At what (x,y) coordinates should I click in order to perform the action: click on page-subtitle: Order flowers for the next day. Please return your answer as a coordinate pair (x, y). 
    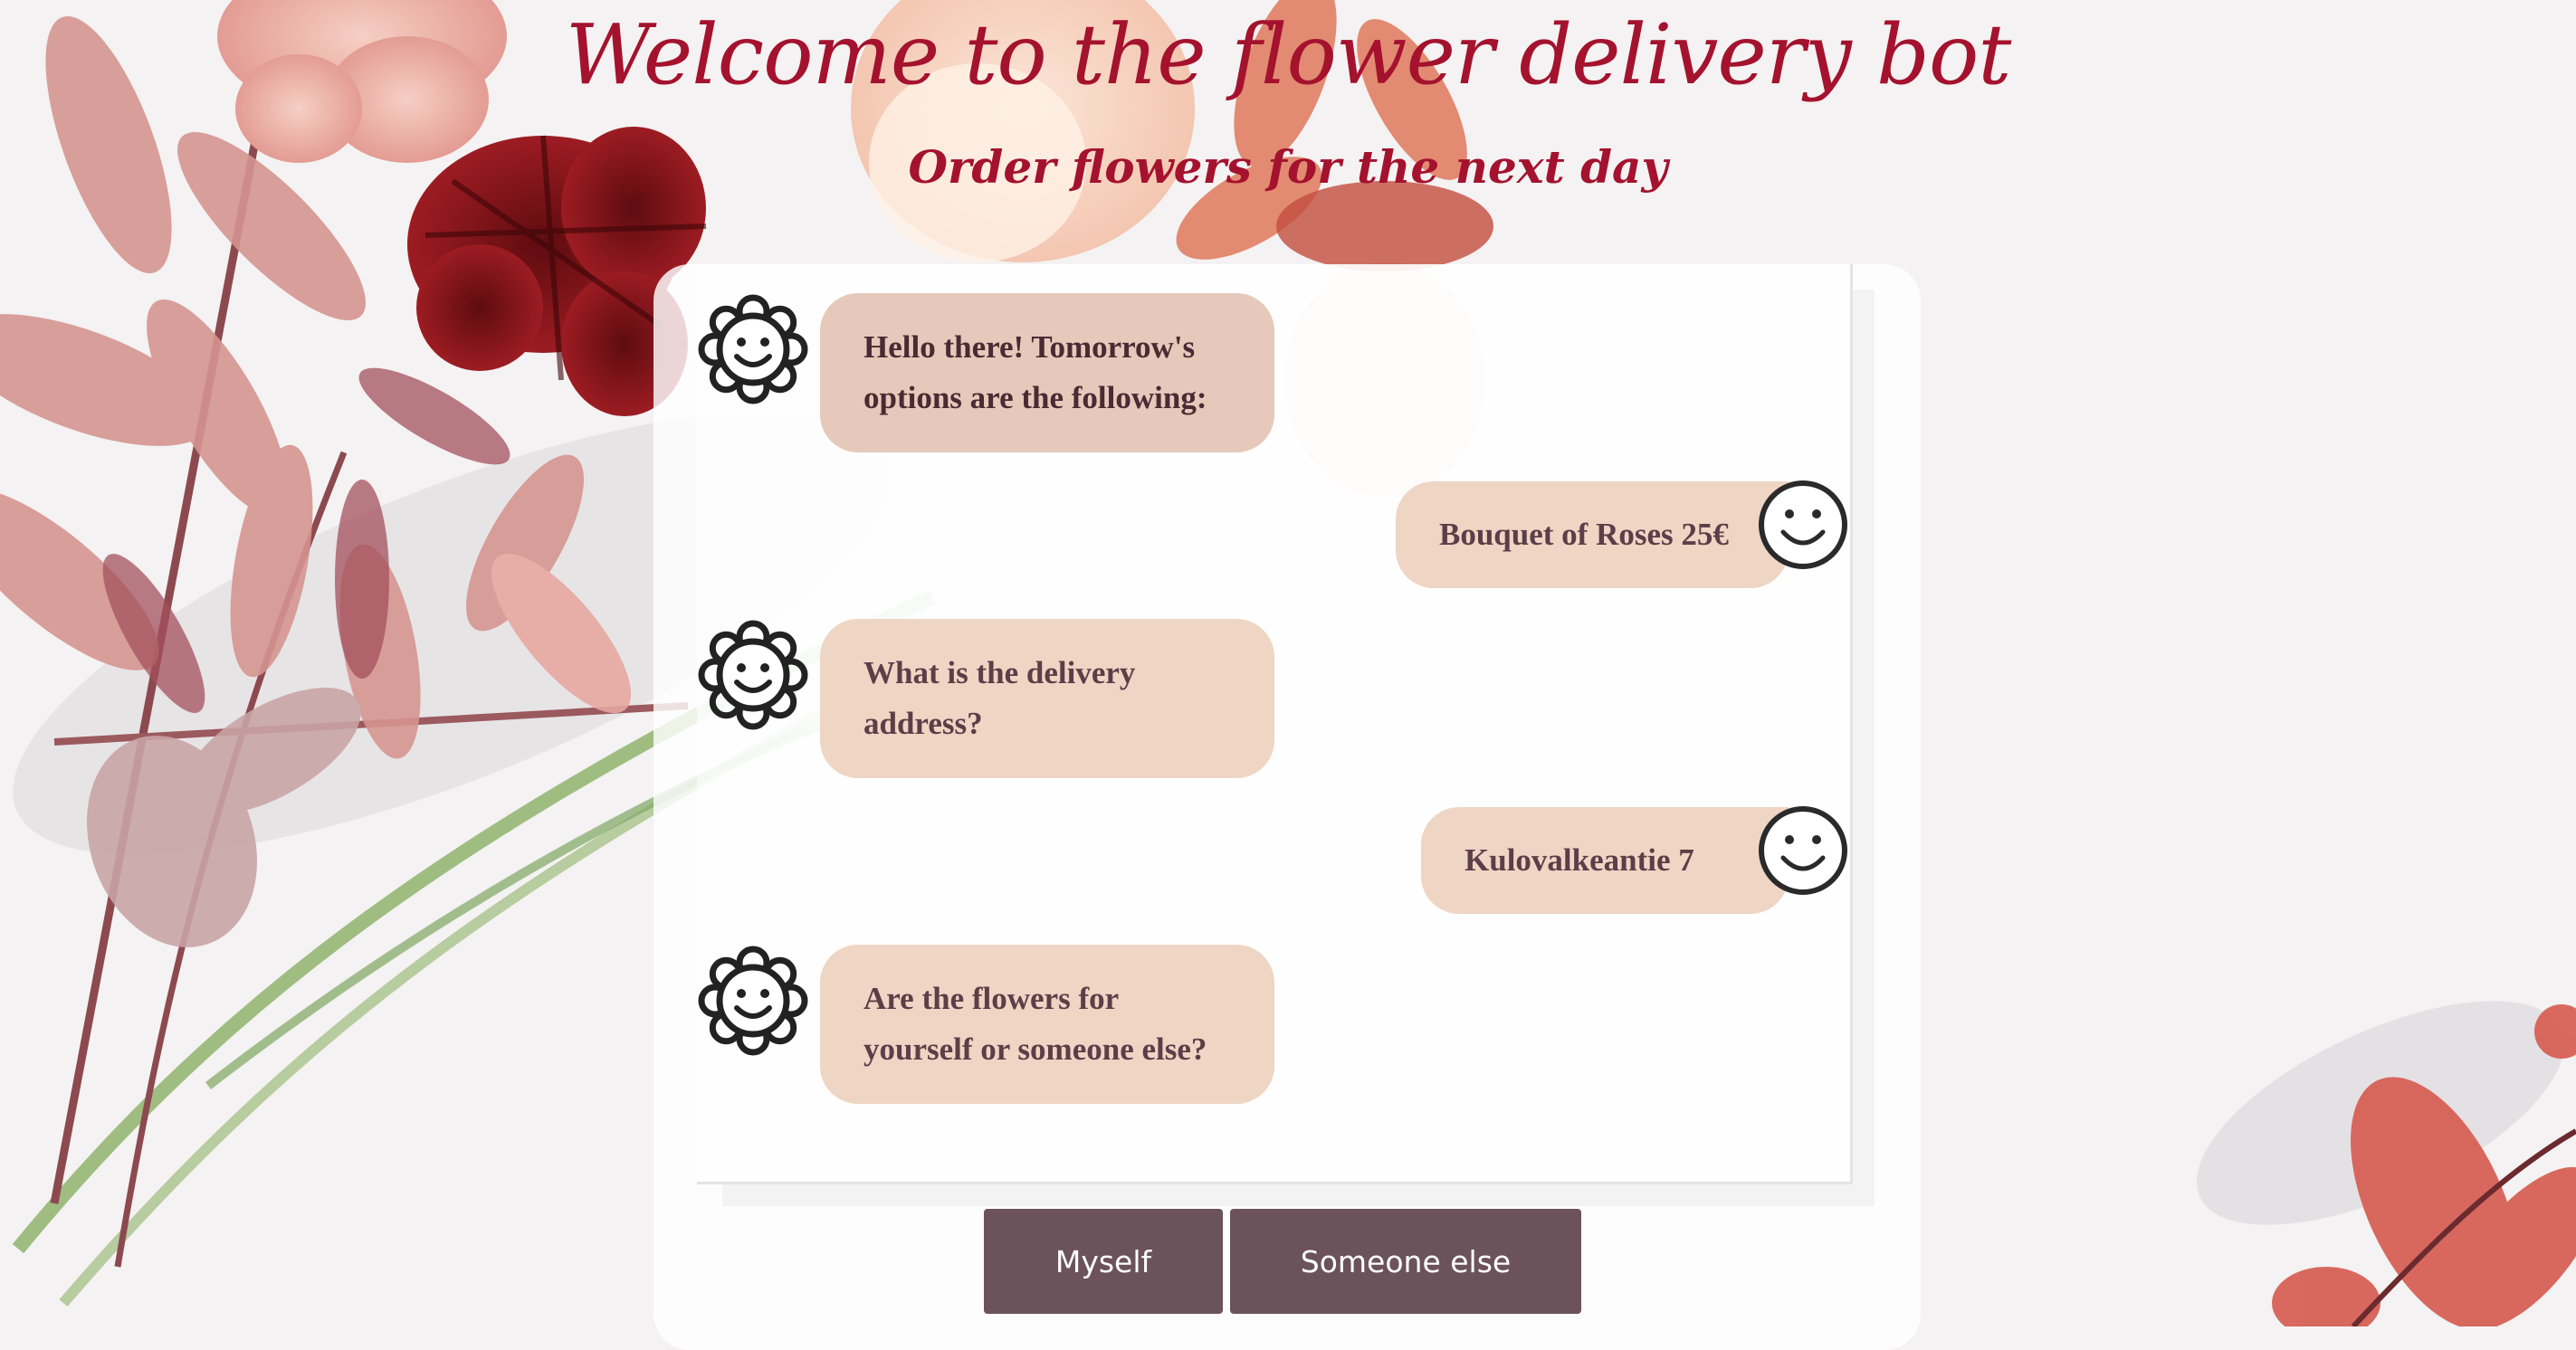
    Looking at the image, I should click on (1288, 167).